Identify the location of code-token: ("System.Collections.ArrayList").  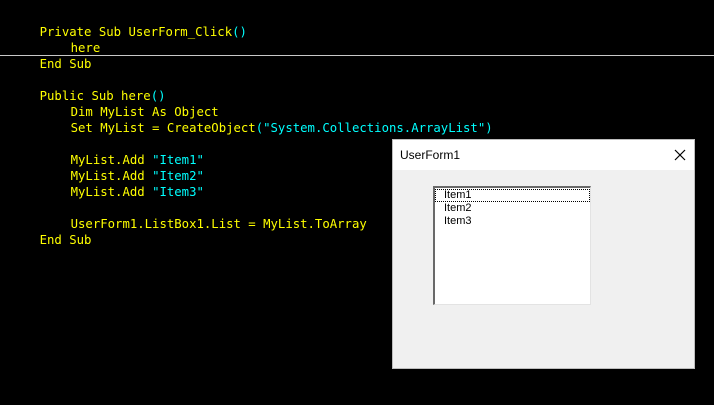
(374, 128).